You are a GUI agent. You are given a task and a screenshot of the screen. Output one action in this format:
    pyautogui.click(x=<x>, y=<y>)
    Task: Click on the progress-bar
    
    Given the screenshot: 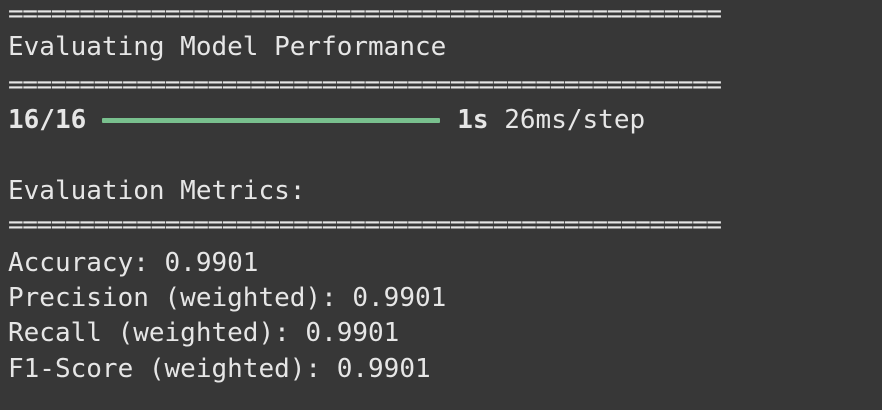 What is the action you would take?
    pyautogui.click(x=271, y=120)
    